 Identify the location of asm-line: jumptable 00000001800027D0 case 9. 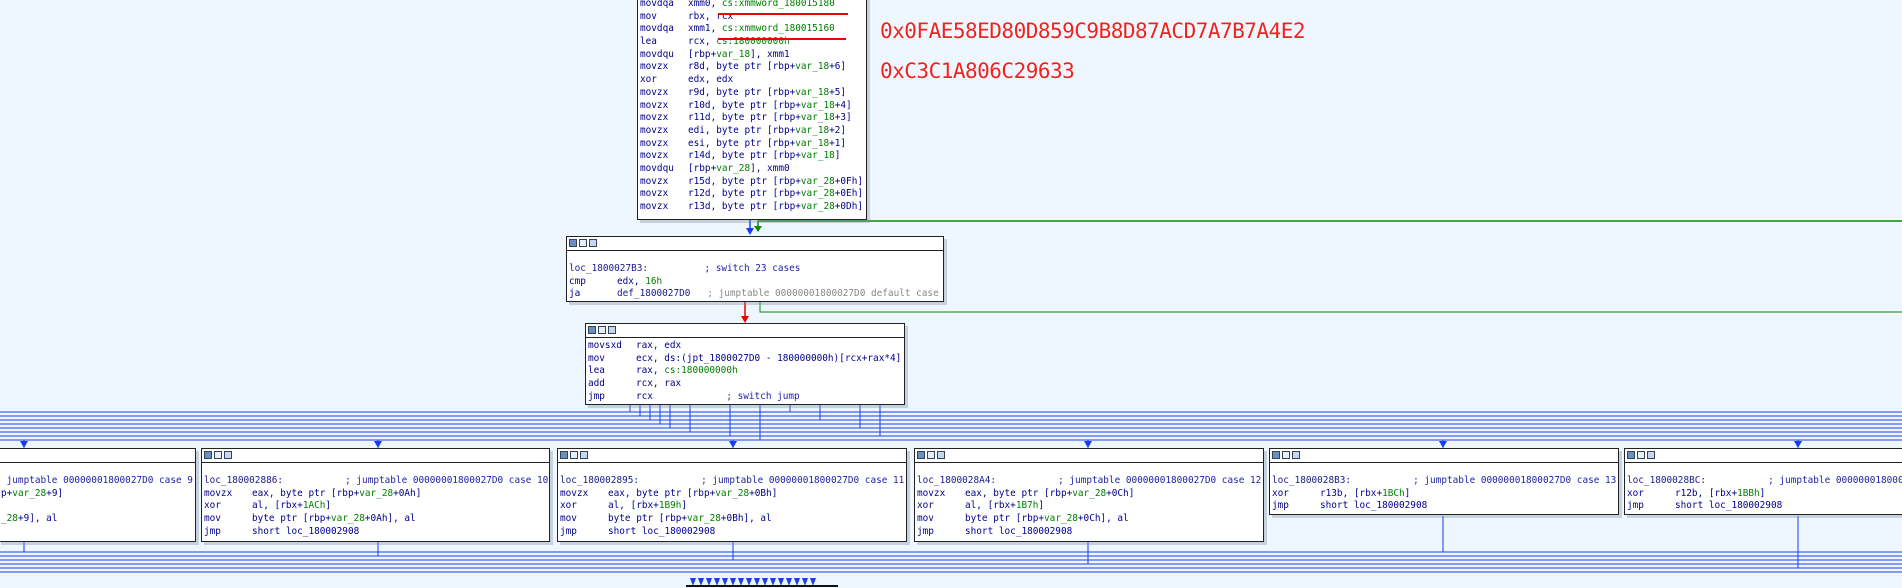
(98, 481).